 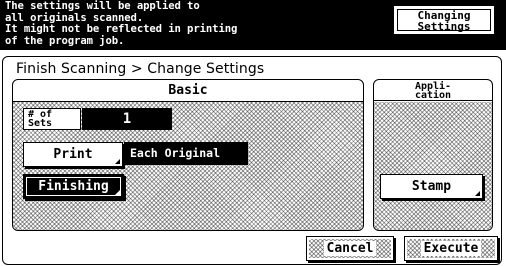 What do you see at coordinates (188, 91) in the screenshot?
I see `basic-panel-heading: Basic` at bounding box center [188, 91].